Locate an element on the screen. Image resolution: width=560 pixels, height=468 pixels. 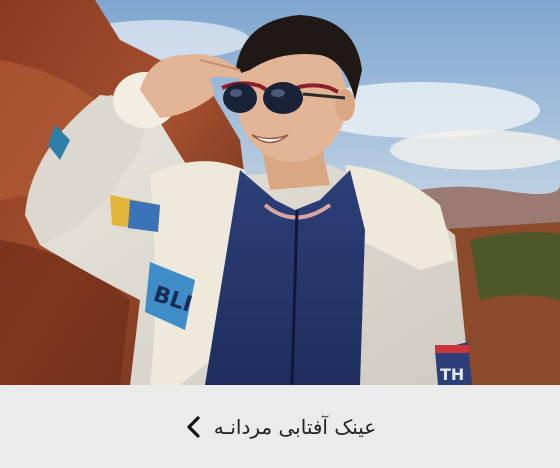
chevron-left-icon is located at coordinates (193, 427).